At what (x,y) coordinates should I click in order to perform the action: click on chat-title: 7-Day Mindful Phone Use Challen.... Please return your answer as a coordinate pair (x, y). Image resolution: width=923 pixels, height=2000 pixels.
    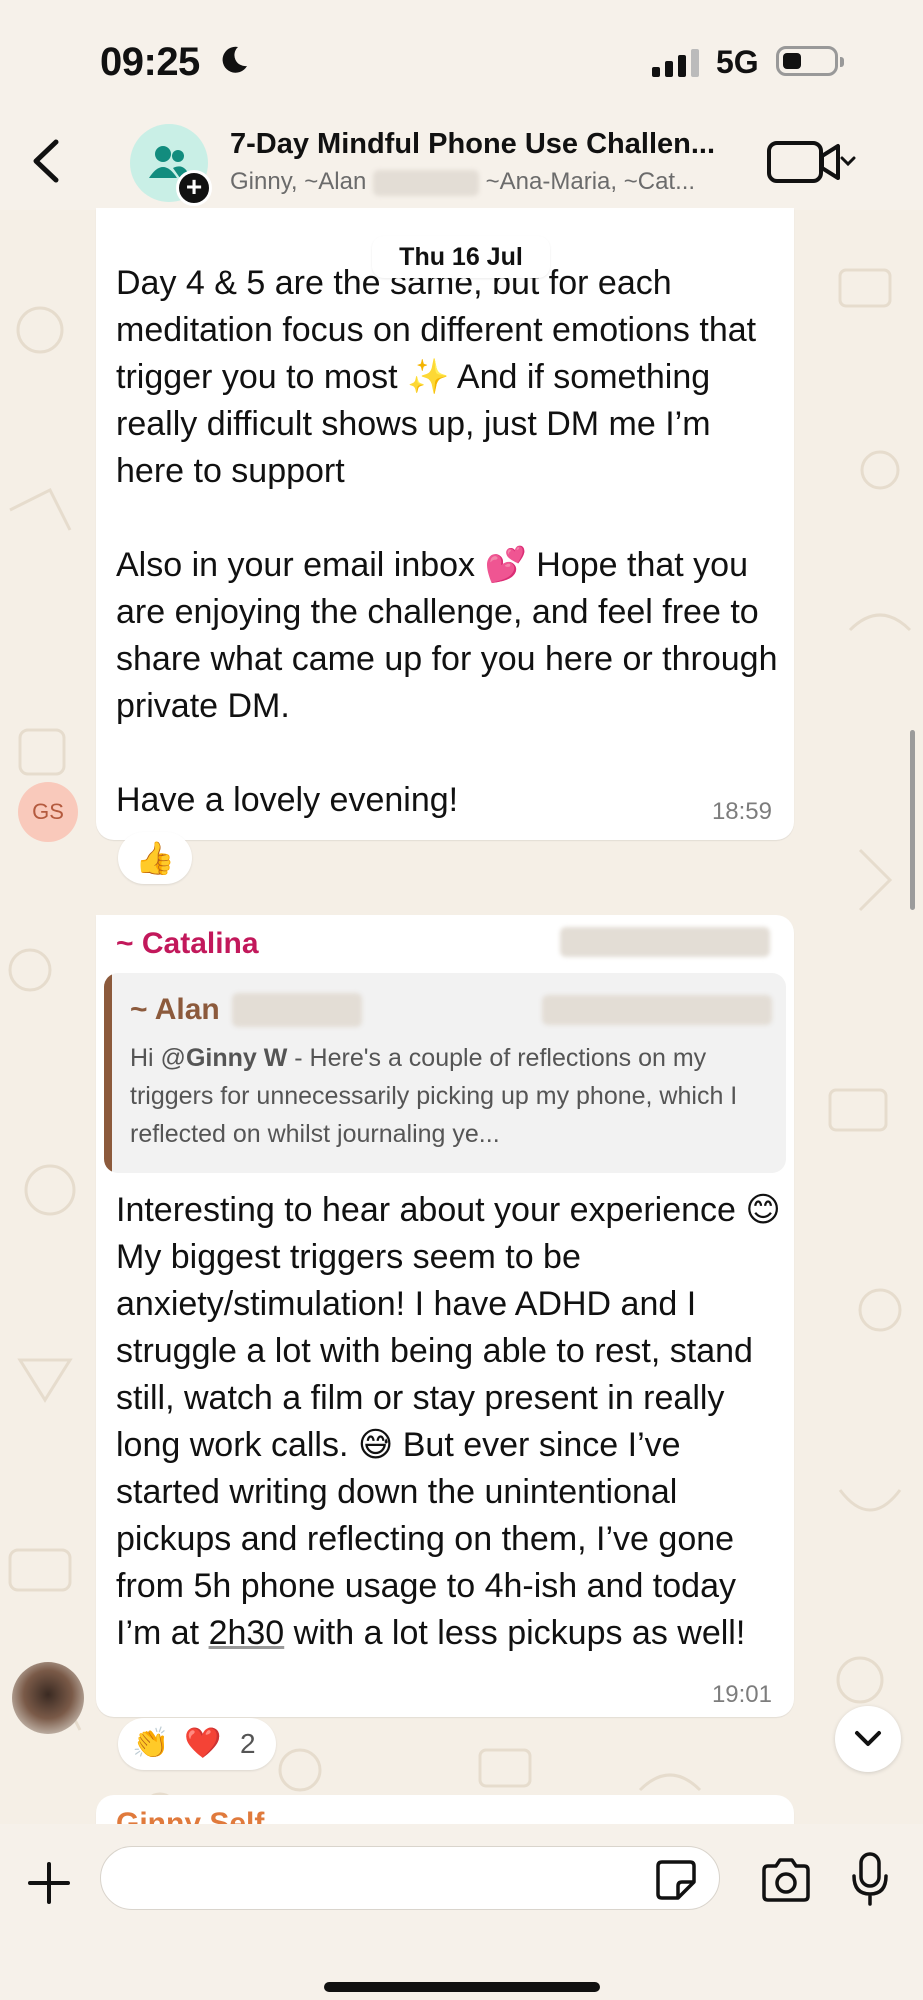
    Looking at the image, I should click on (472, 144).